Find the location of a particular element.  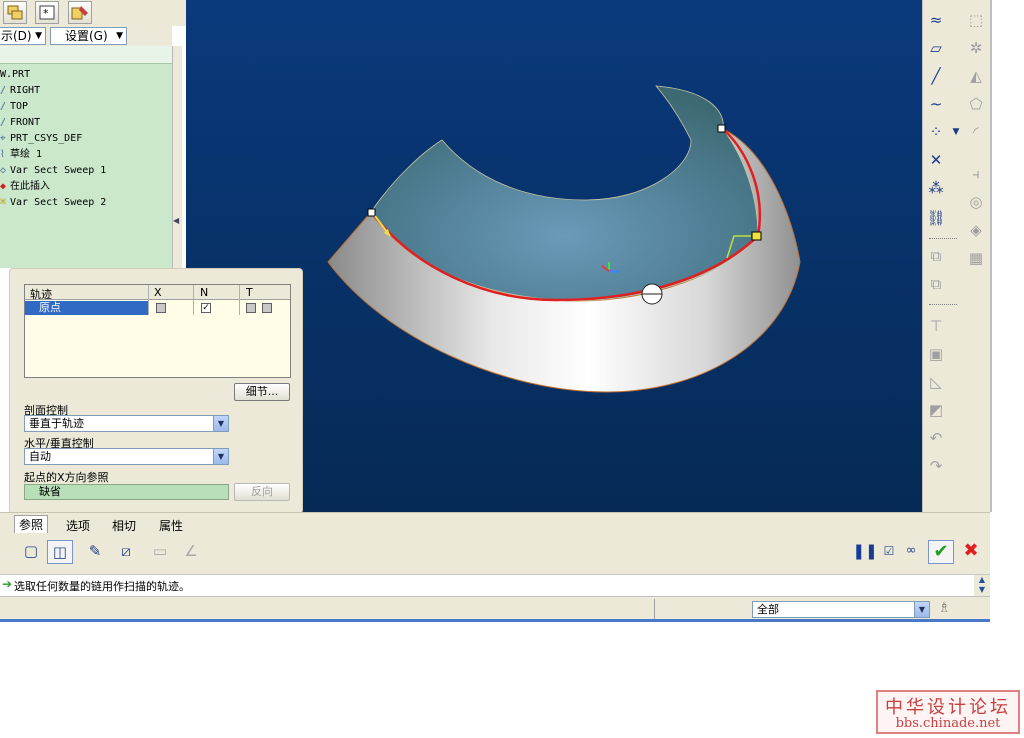

angle-icon: ∠ is located at coordinates (191, 552).